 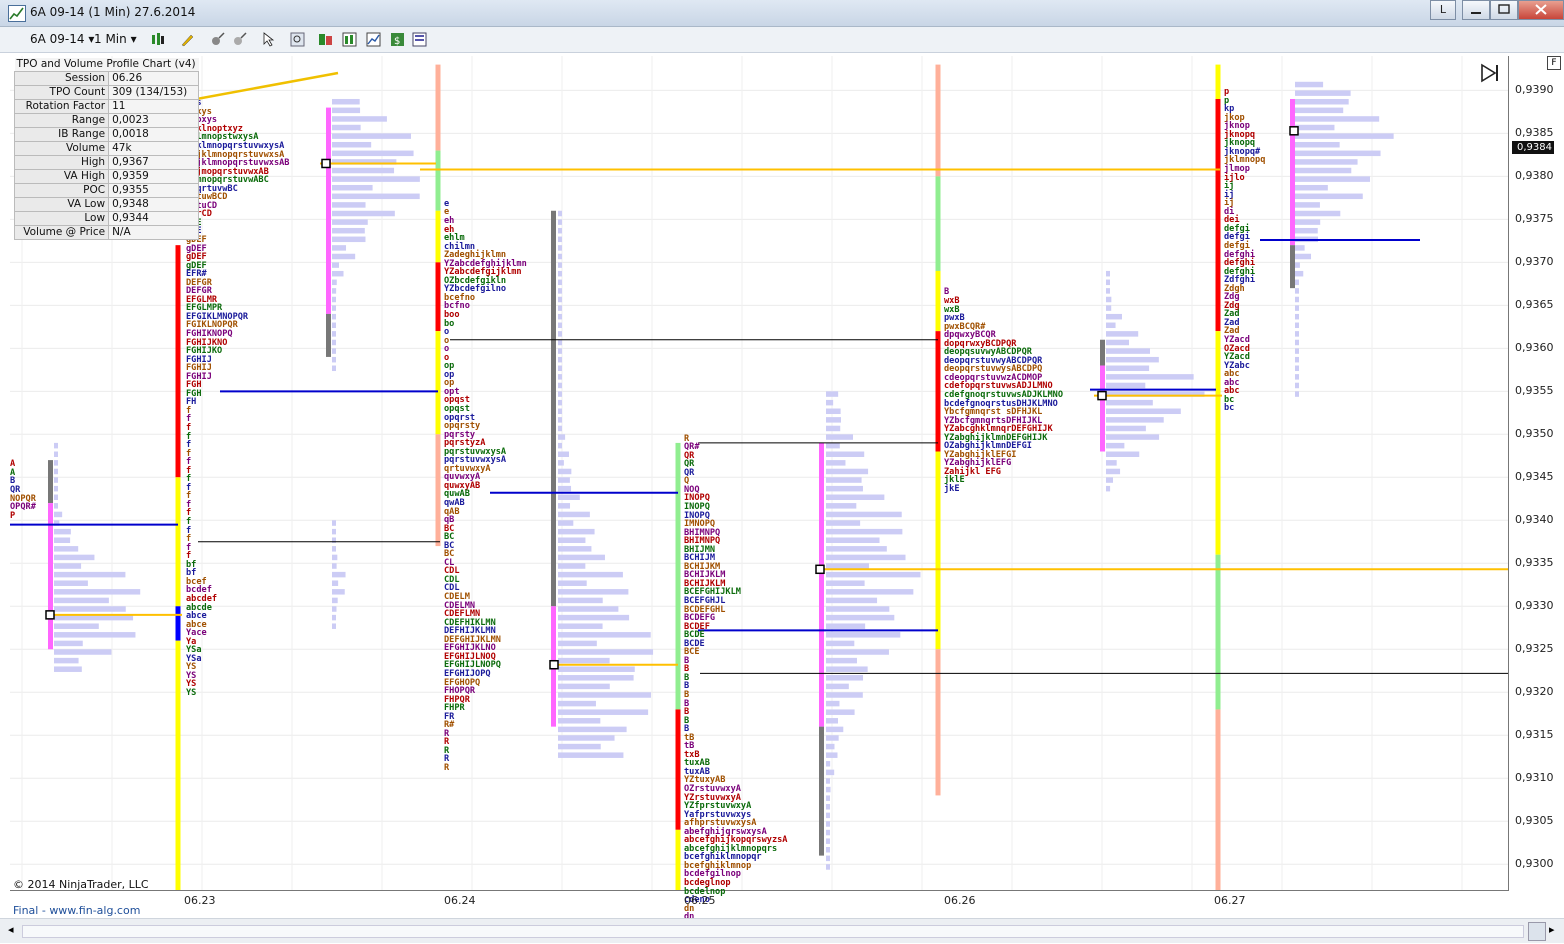 I want to click on crosshair-icon, so click(x=217, y=39).